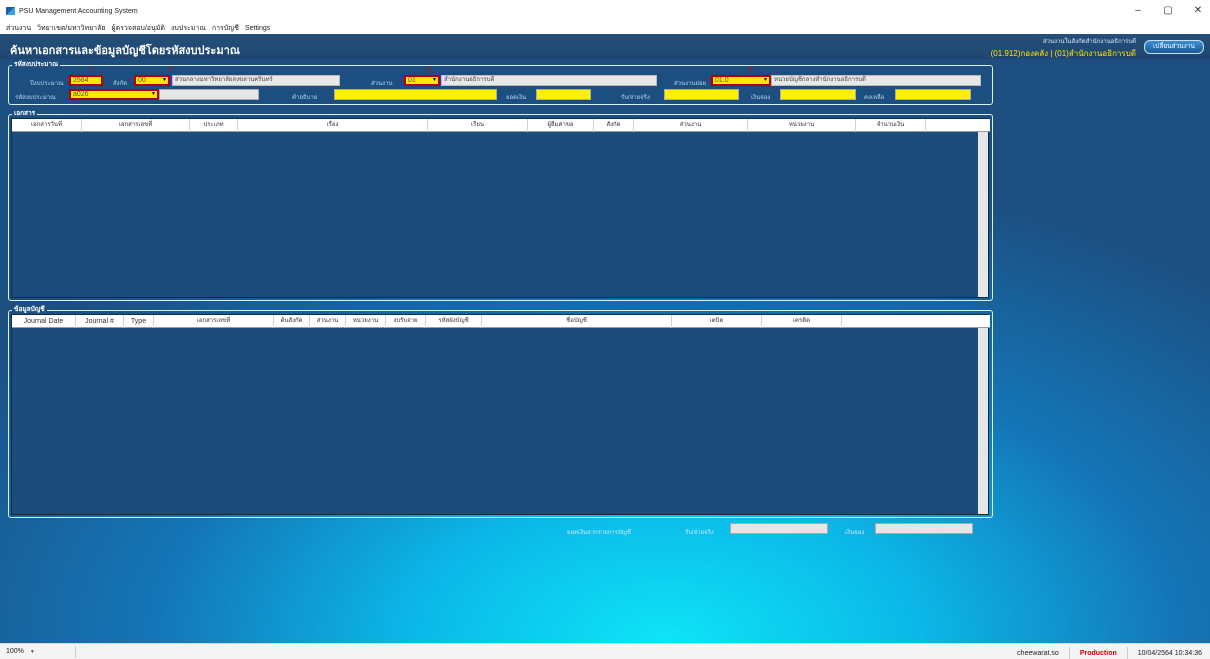 This screenshot has width=1210, height=659. What do you see at coordinates (35, 98) in the screenshot?
I see `budget-code-label: รหัสงบประมาณ` at bounding box center [35, 98].